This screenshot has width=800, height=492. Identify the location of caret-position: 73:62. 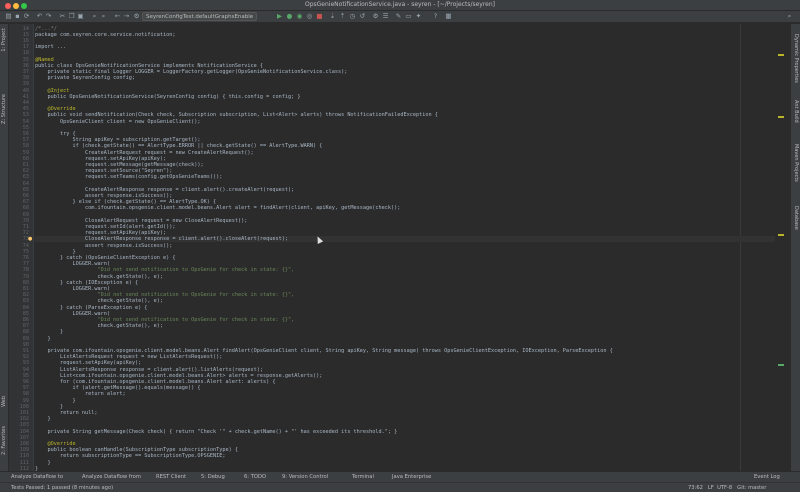
(695, 488).